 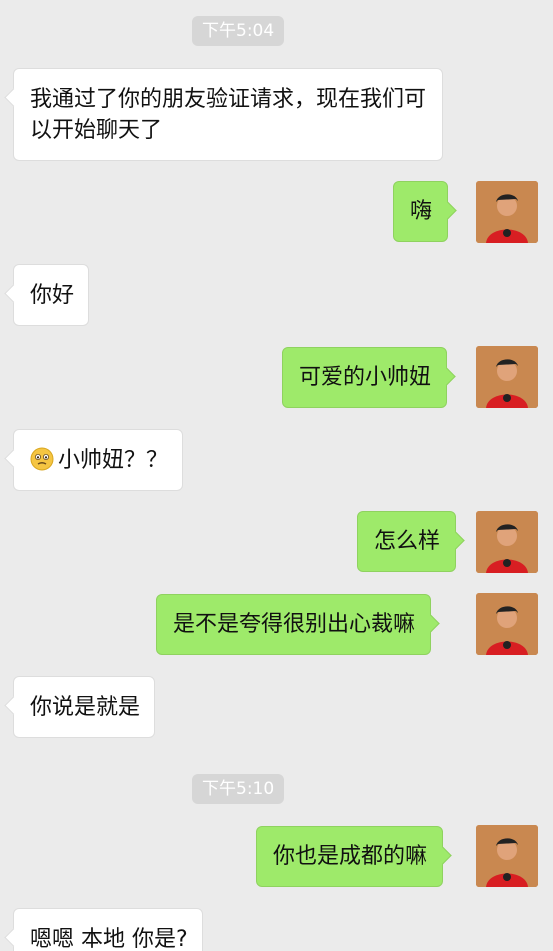 What do you see at coordinates (109, 939) in the screenshot?
I see `message-text: 嗯嗯 本地 你是?` at bounding box center [109, 939].